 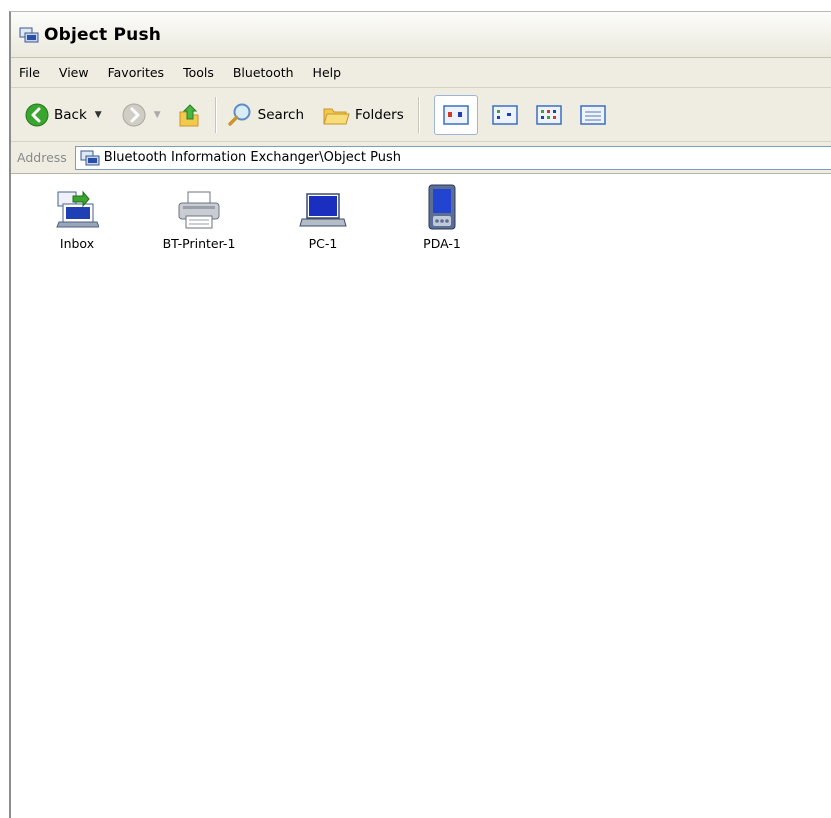 What do you see at coordinates (98, 115) in the screenshot?
I see `back-dropdown-icon: ▼` at bounding box center [98, 115].